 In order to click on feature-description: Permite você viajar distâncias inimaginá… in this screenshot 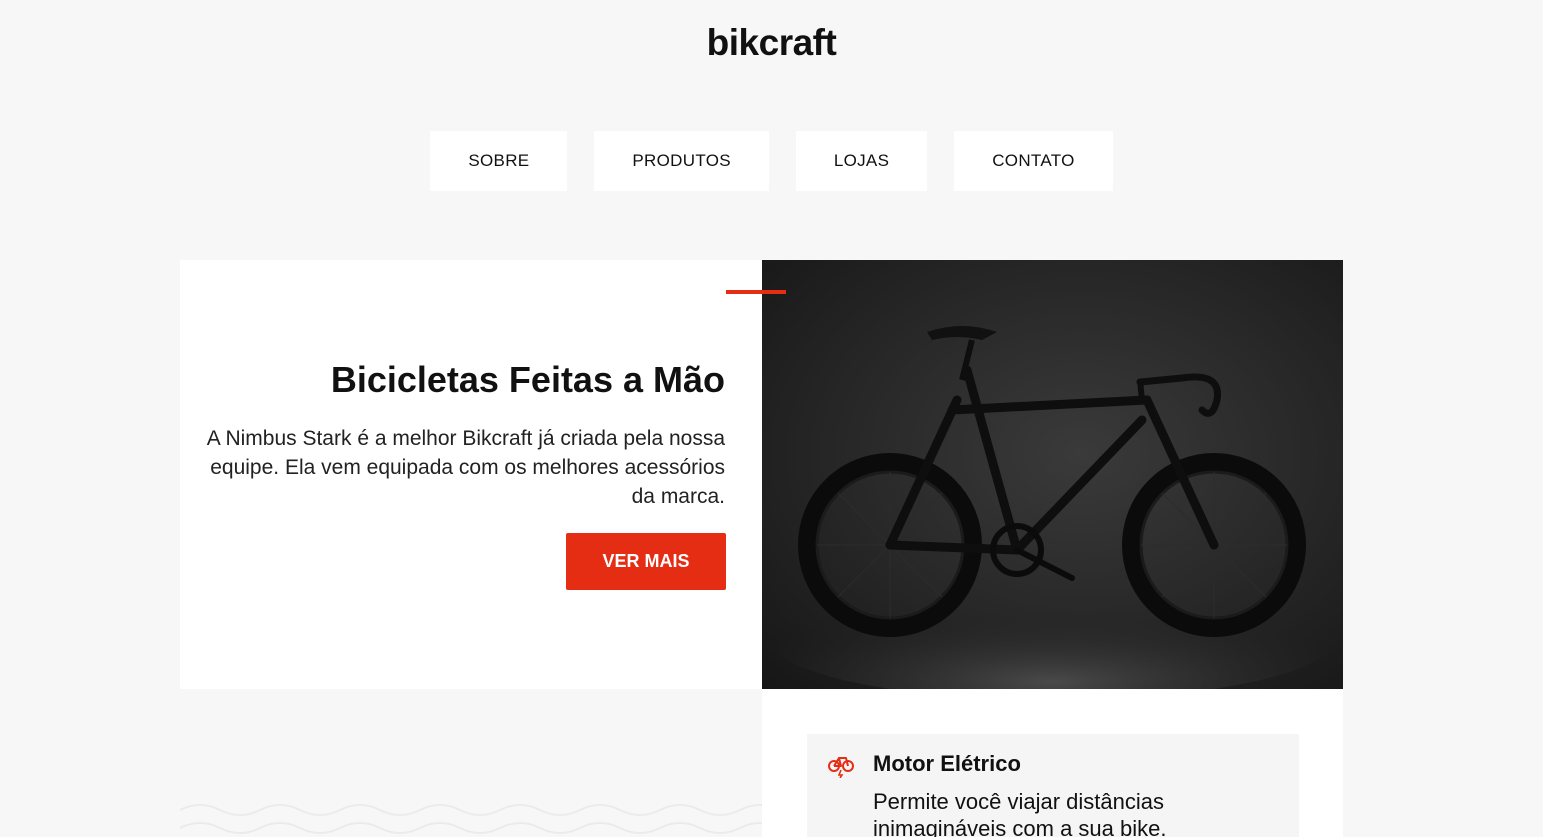, I will do `click(1020, 813)`.